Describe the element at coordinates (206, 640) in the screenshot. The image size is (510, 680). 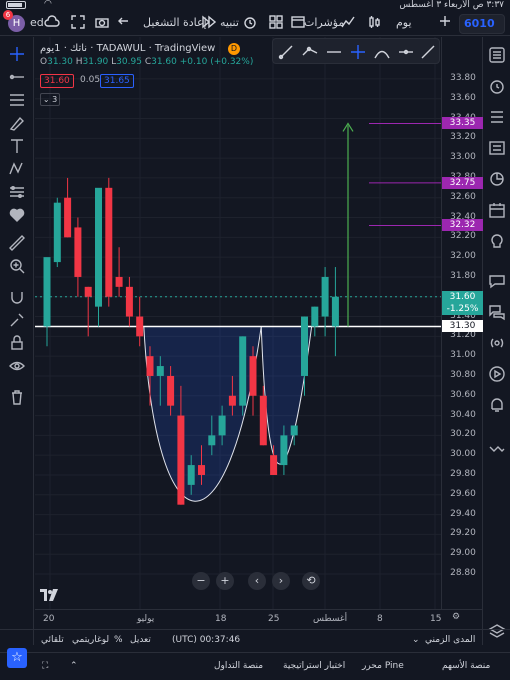
I see `timezone-button: (UTC) 00:37:46` at that location.